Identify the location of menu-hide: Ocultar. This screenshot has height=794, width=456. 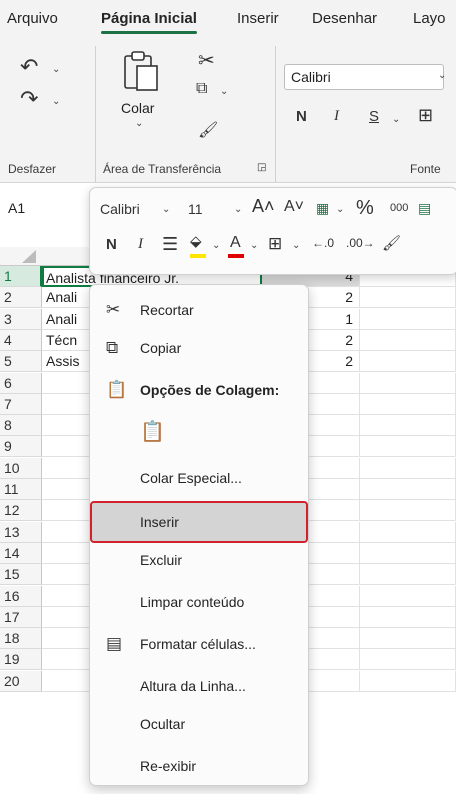
(198, 724).